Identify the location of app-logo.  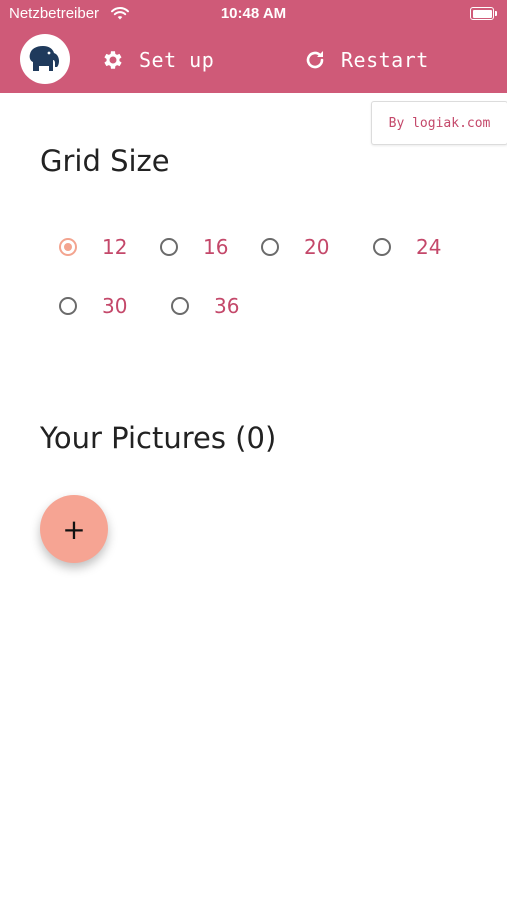
(45, 59).